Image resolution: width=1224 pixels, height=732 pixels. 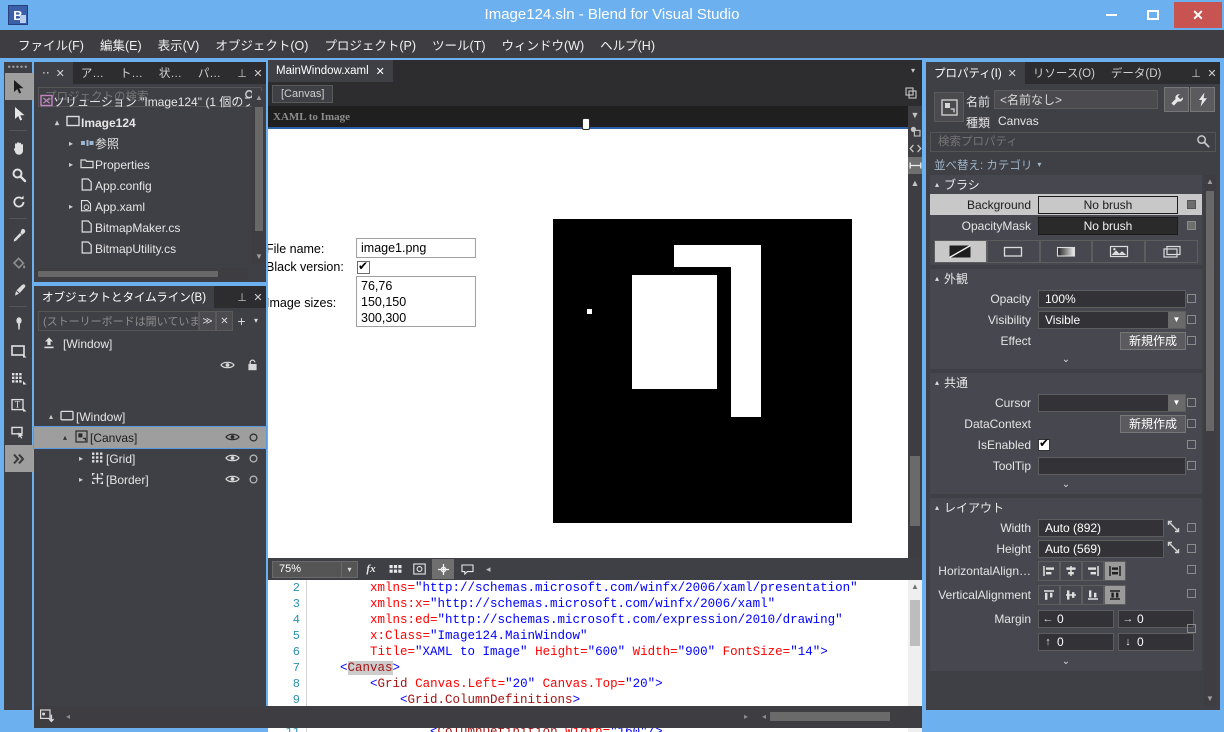 I want to click on property-row-cursor: Cursor ▼, so click(x=1066, y=402).